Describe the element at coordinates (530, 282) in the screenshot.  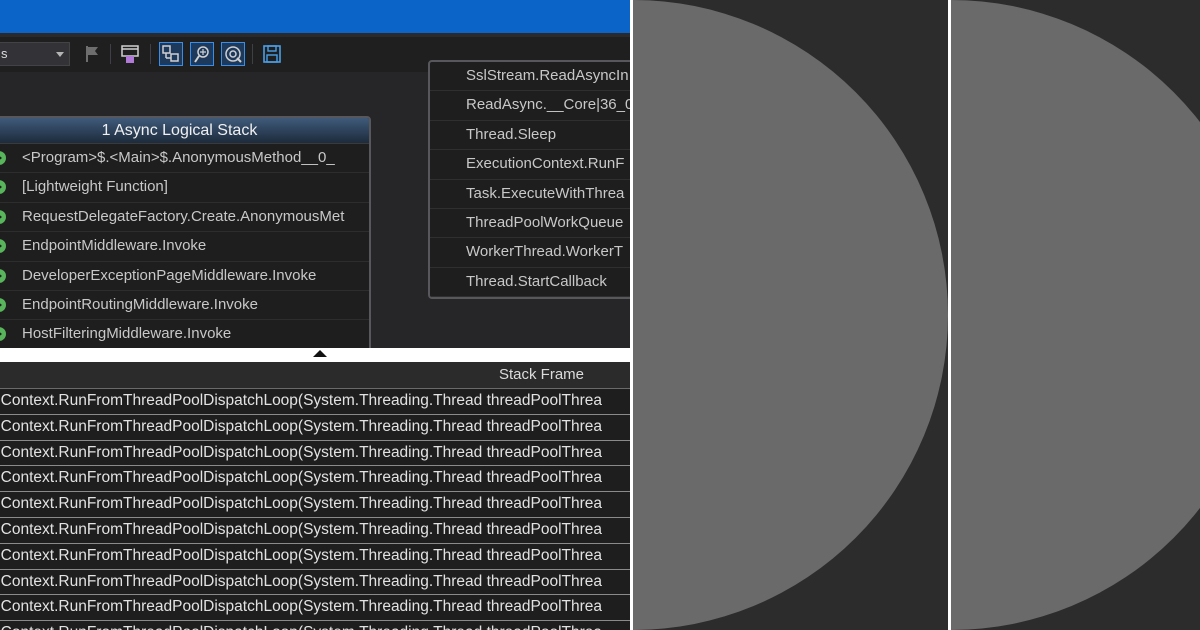
I see `thread-frame: Thread.StartCallback` at that location.